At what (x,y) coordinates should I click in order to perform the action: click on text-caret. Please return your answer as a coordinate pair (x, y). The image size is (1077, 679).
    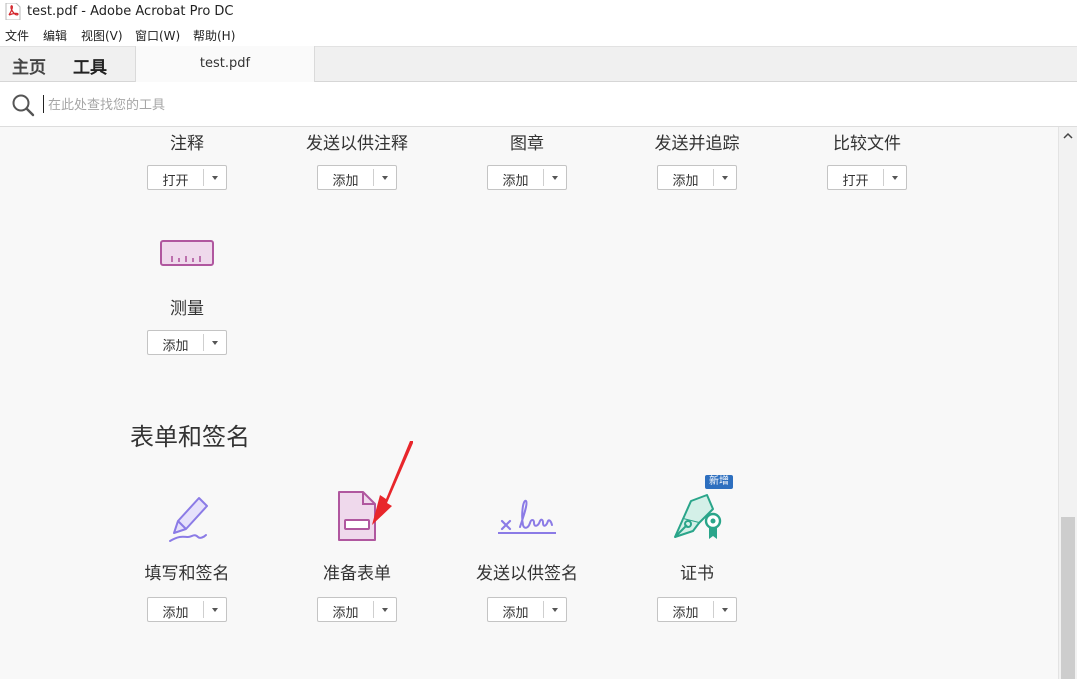
    Looking at the image, I should click on (43, 104).